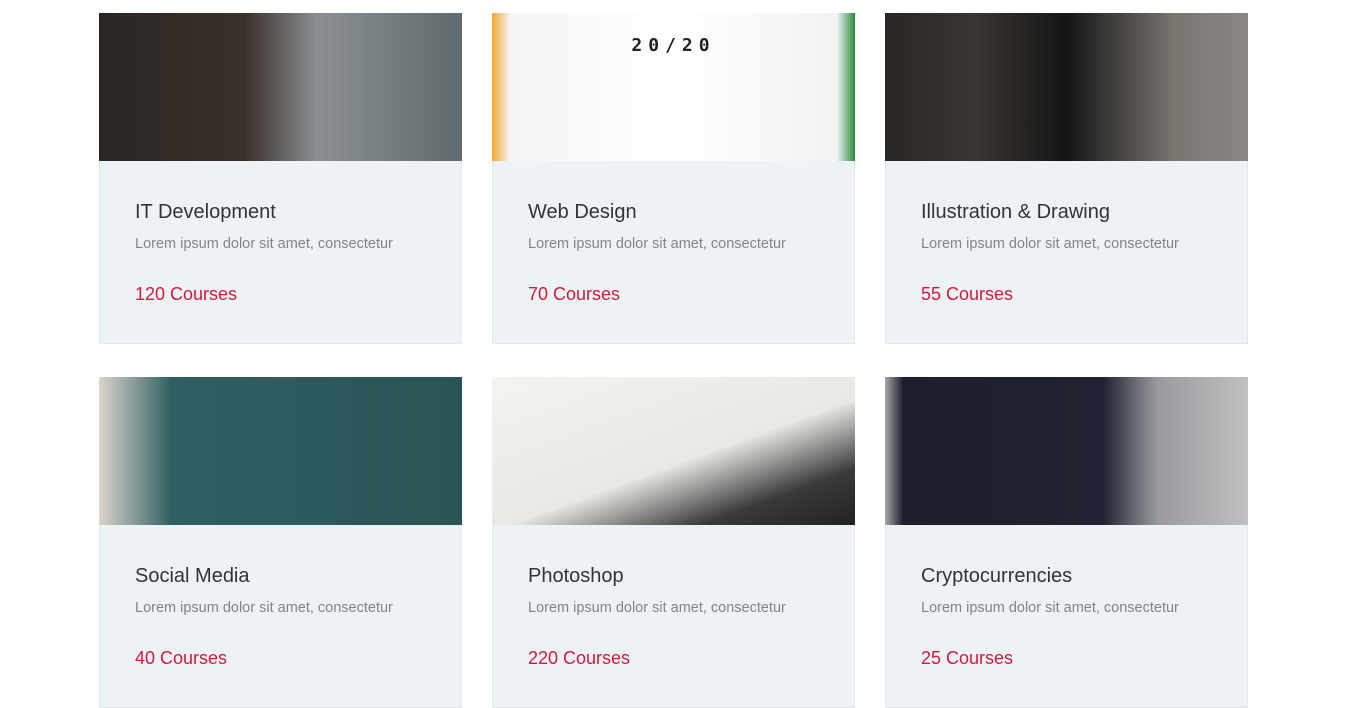 The width and height of the screenshot is (1349, 708). Describe the element at coordinates (280, 576) in the screenshot. I see `category-title: Social Media` at that location.